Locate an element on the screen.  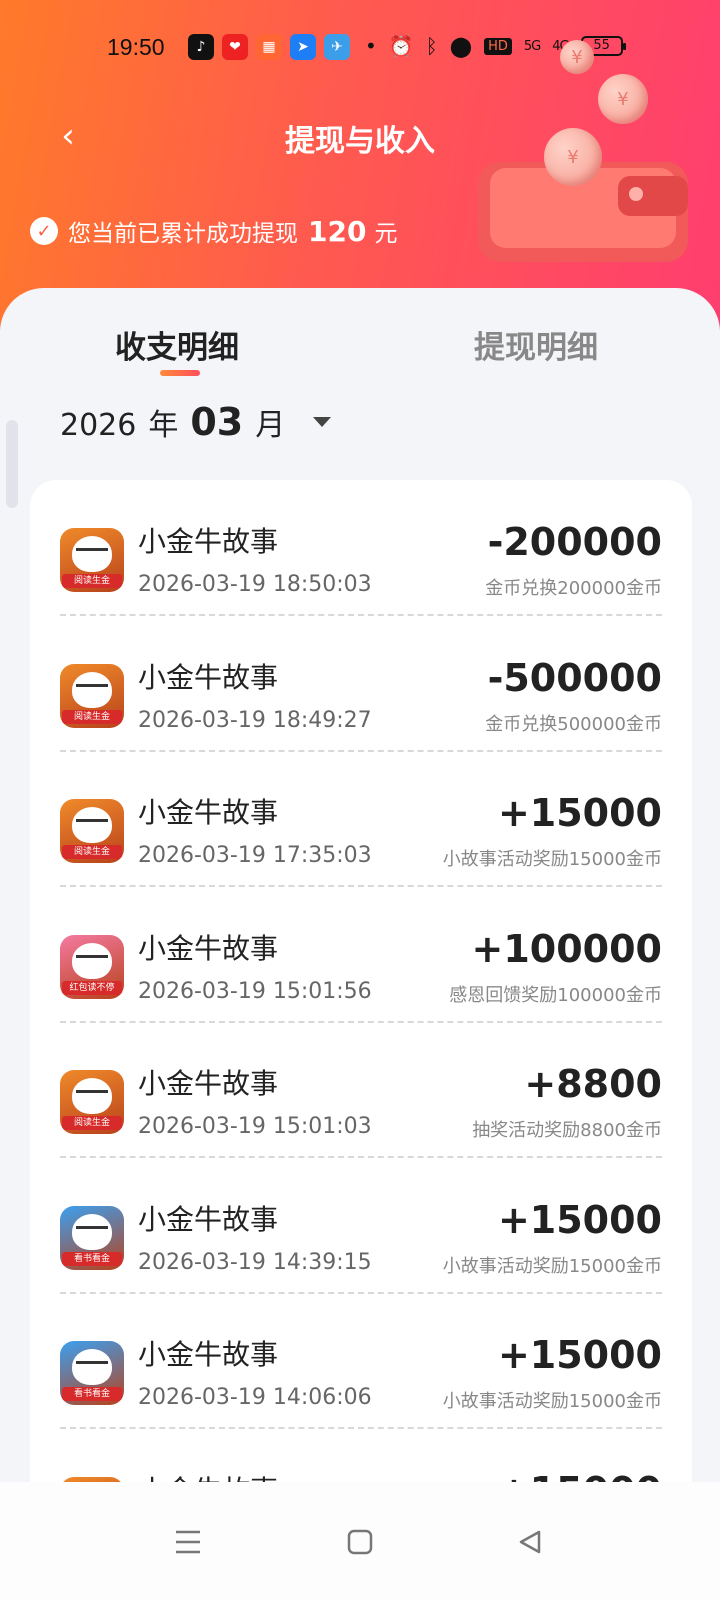
transaction-amount: +8800 is located at coordinates (593, 1084).